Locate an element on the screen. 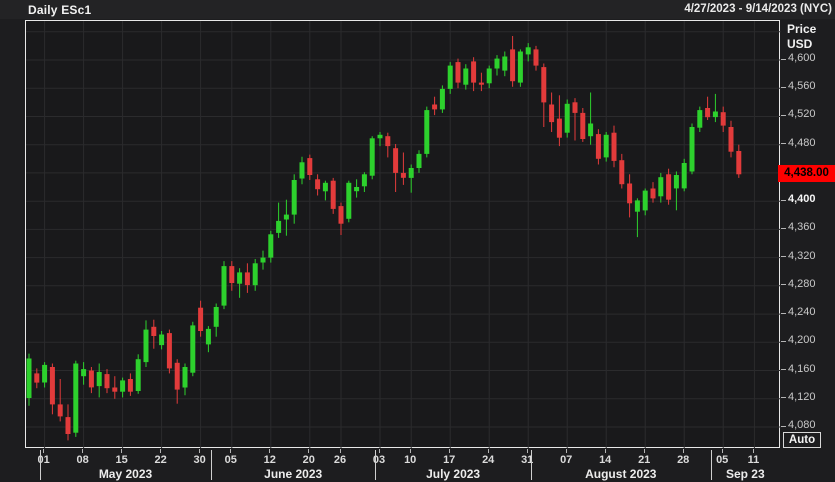  price-tick-label: 4,200 is located at coordinates (802, 340).